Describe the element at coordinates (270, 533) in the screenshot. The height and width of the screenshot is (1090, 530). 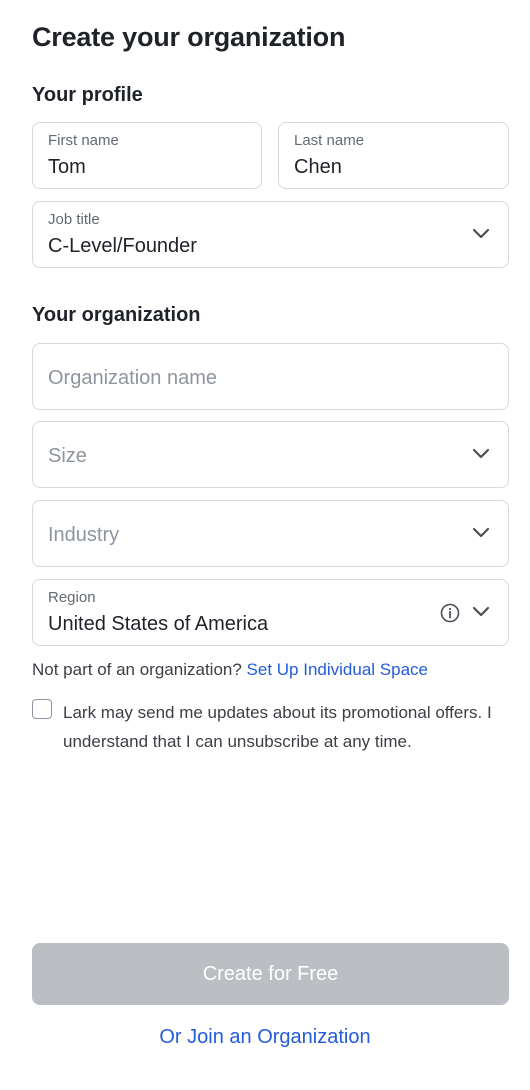
I see `industry-select: Industry` at that location.